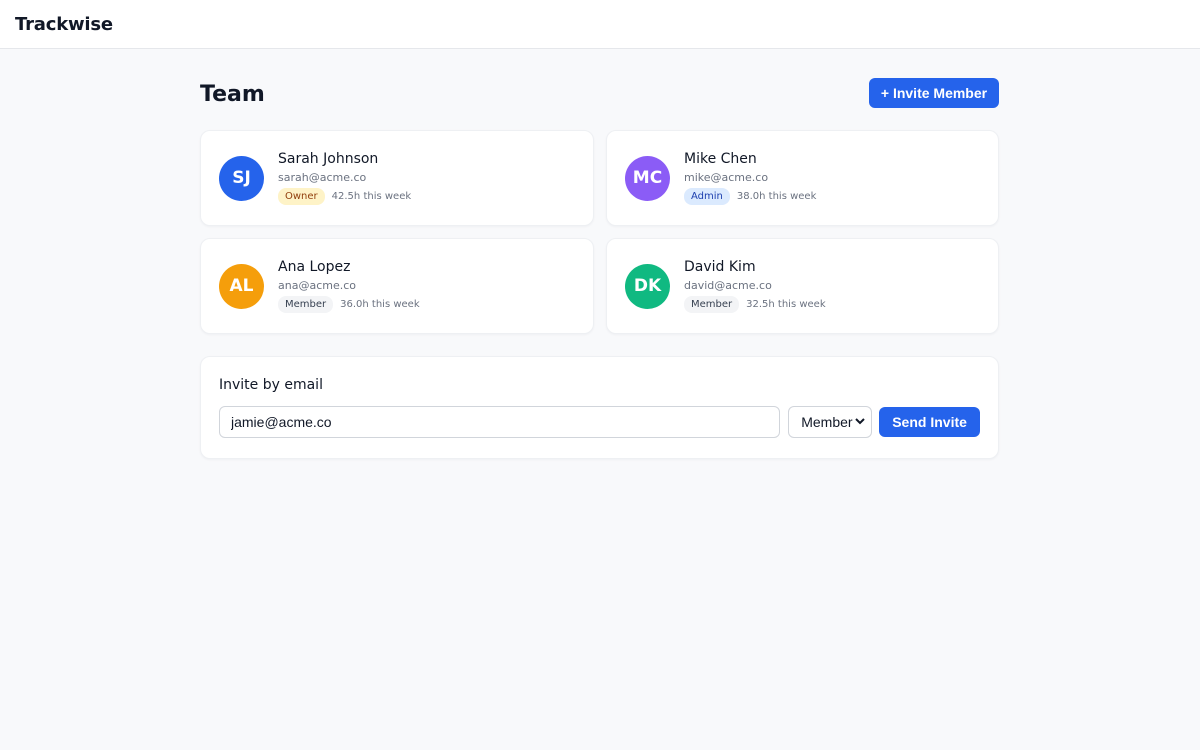 Image resolution: width=1200 pixels, height=750 pixels. I want to click on member-meta: Member 36.0h this week, so click(349, 304).